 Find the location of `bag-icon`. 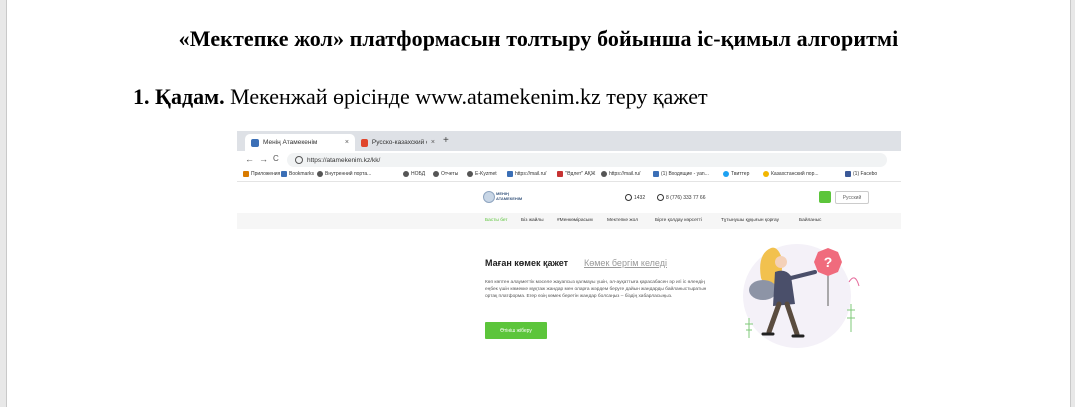

bag-icon is located at coordinates (763, 290).